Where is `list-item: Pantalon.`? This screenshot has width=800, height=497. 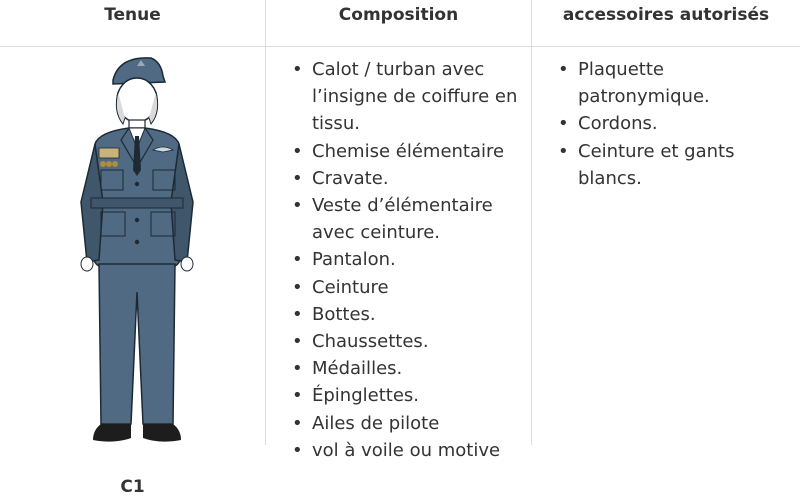 list-item: Pantalon. is located at coordinates (409, 259).